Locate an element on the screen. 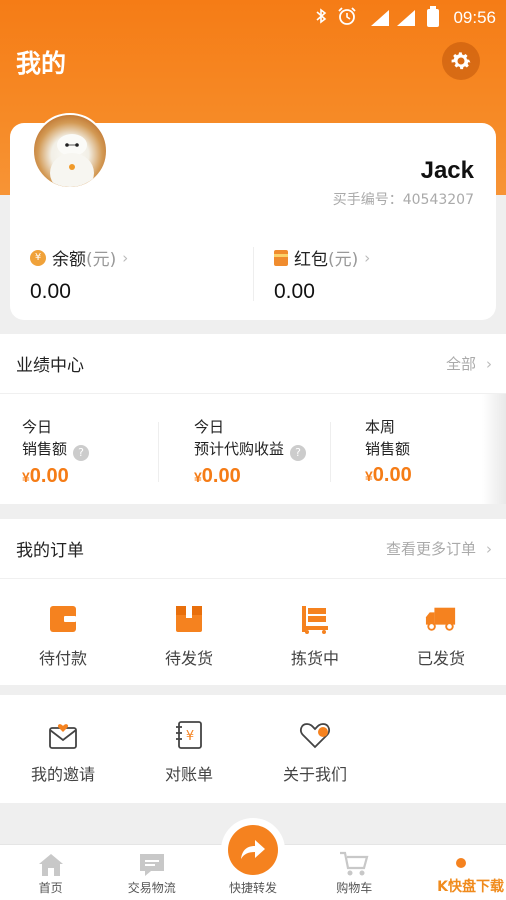  share-icon is located at coordinates (253, 849).